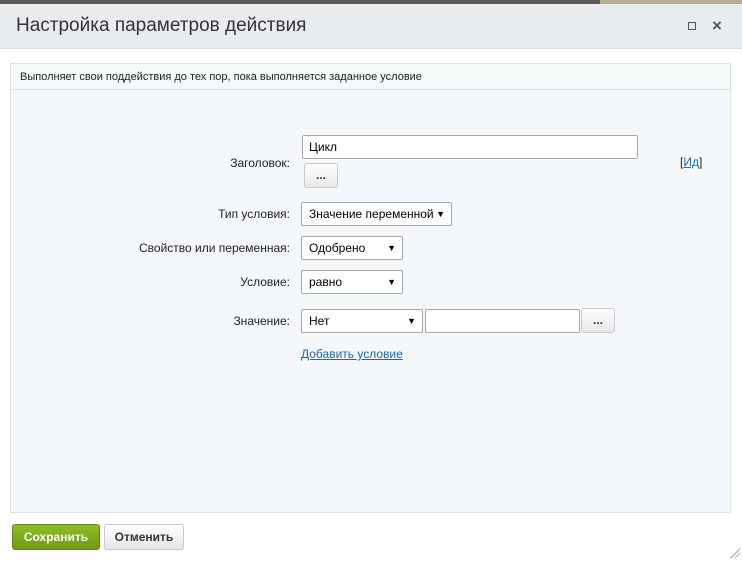 The height and width of the screenshot is (562, 742). I want to click on id-link: Ид, so click(691, 162).